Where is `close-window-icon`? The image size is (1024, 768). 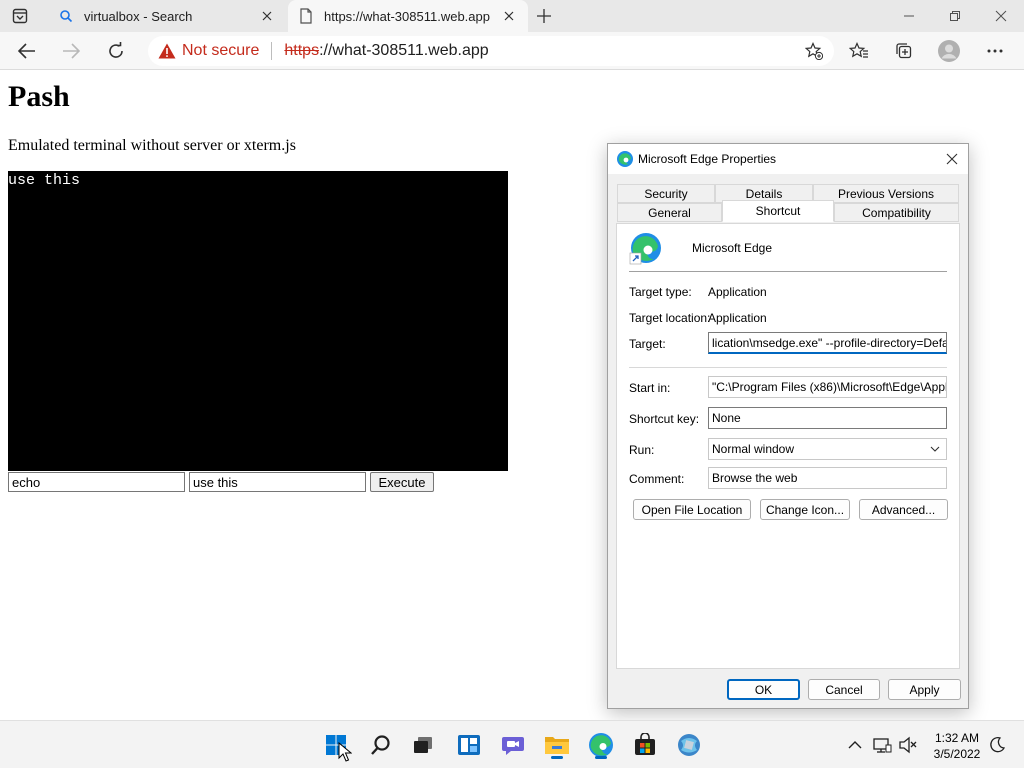 close-window-icon is located at coordinates (1001, 16).